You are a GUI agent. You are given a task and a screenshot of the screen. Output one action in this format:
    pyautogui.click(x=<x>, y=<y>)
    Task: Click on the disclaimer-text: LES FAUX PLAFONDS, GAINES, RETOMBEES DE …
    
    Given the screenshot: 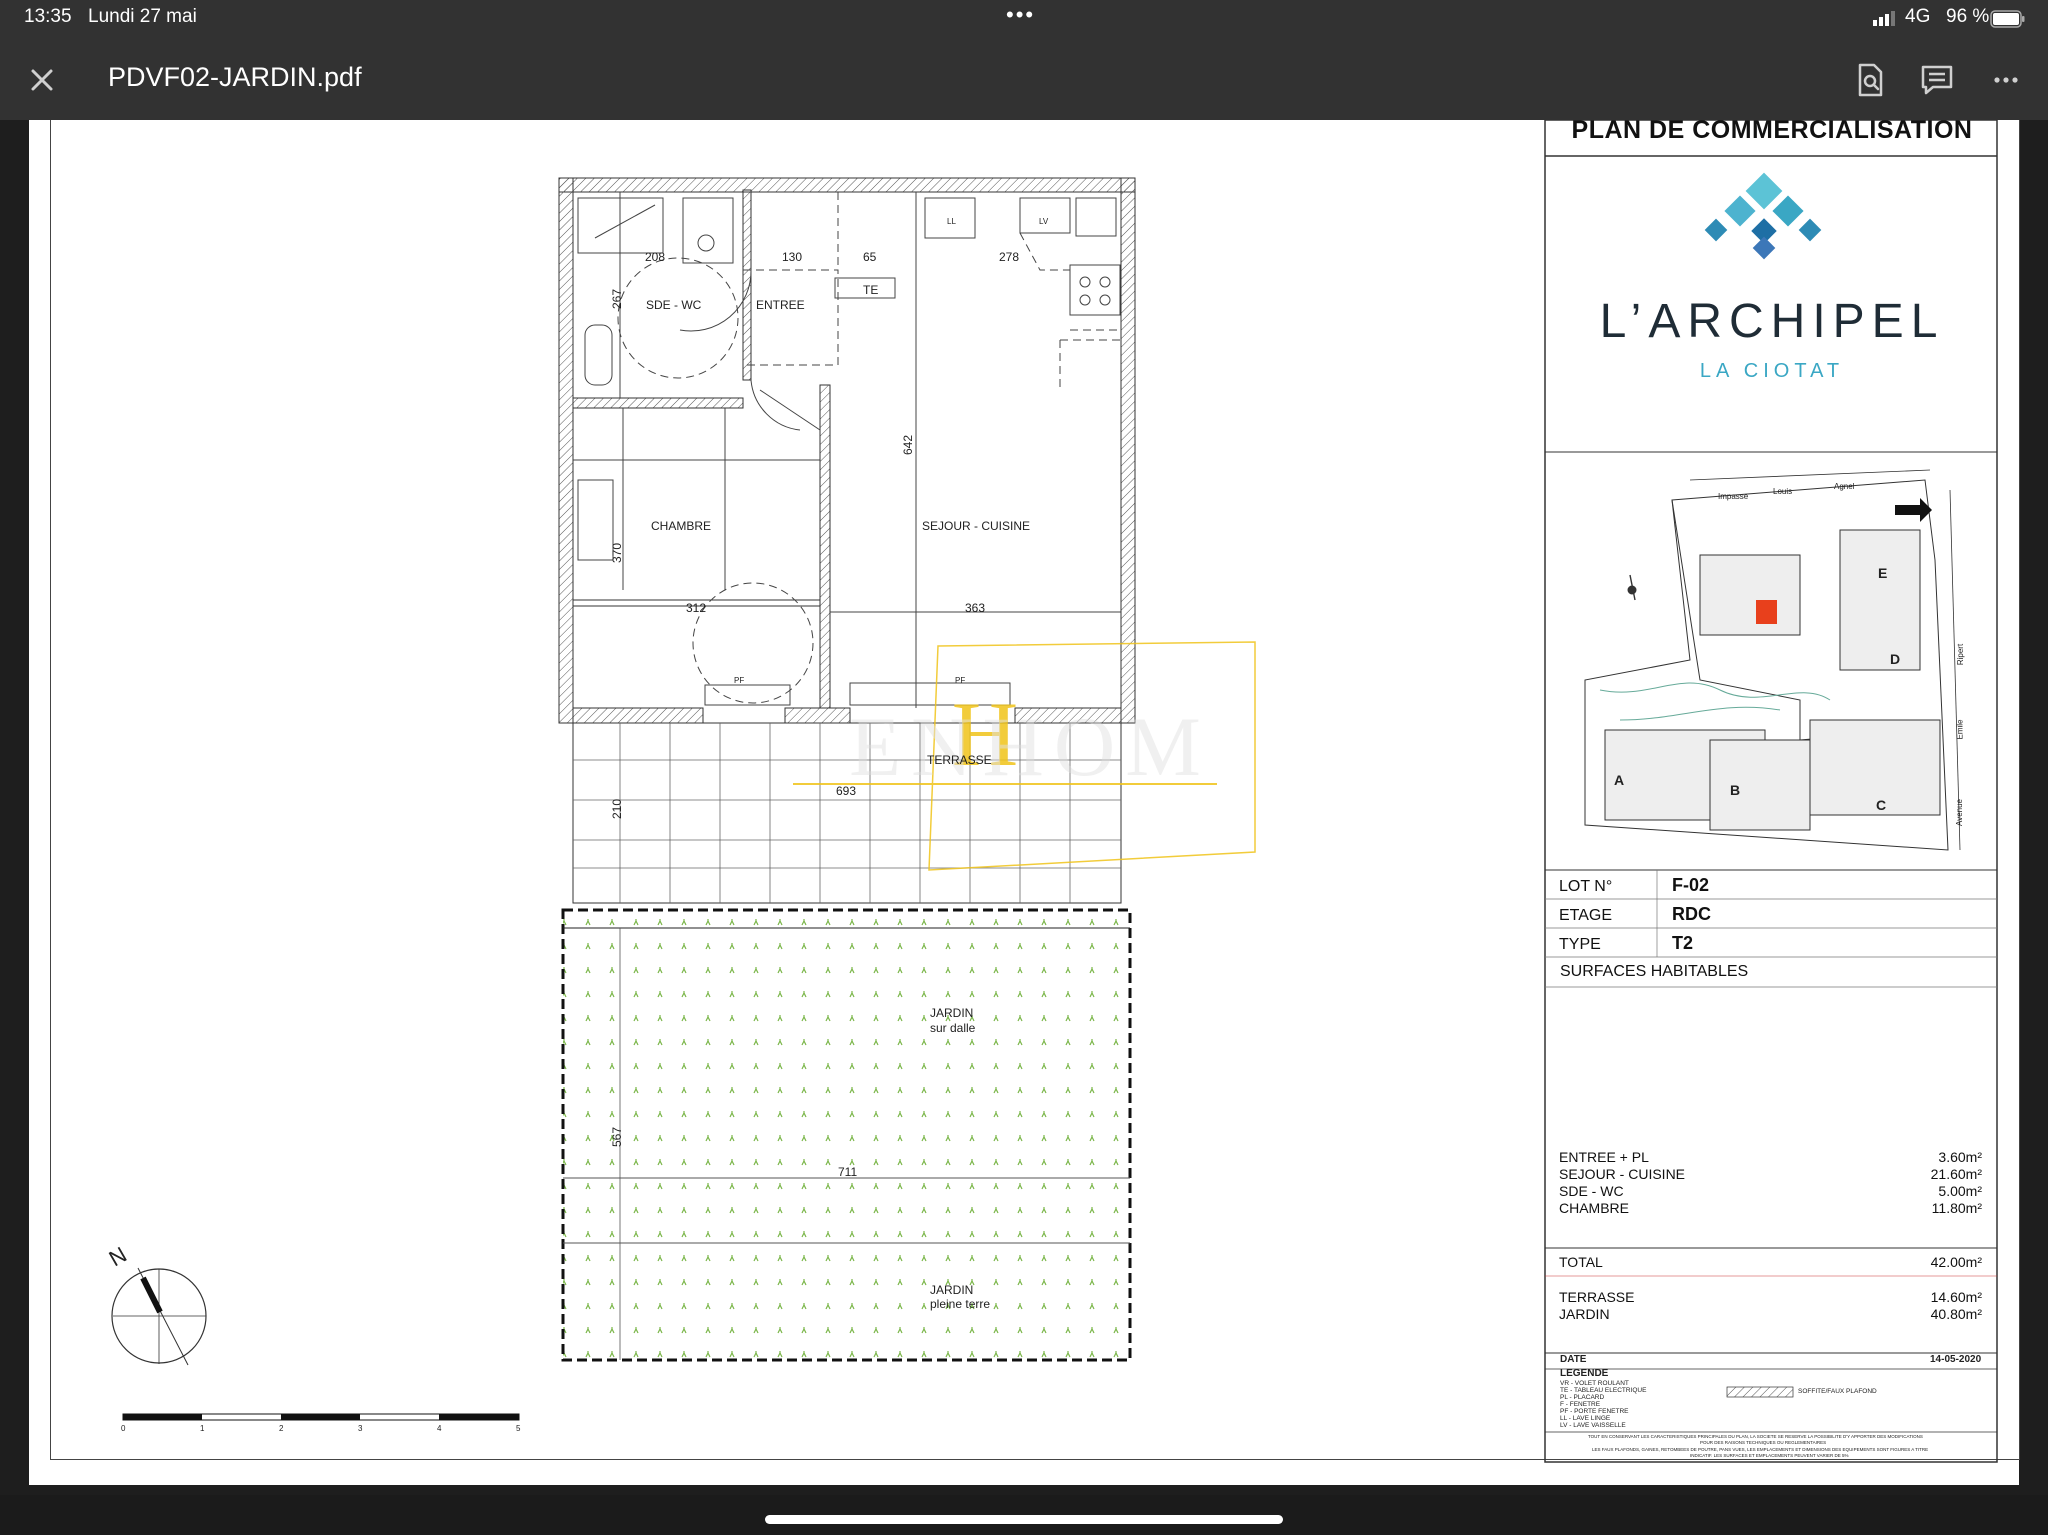 What is the action you would take?
    pyautogui.click(x=1760, y=1449)
    